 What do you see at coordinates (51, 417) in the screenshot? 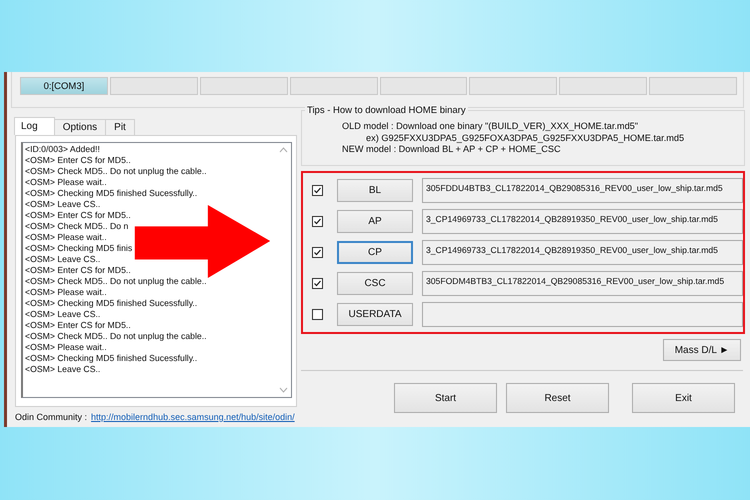
I see `footer-label: Odin Community :` at bounding box center [51, 417].